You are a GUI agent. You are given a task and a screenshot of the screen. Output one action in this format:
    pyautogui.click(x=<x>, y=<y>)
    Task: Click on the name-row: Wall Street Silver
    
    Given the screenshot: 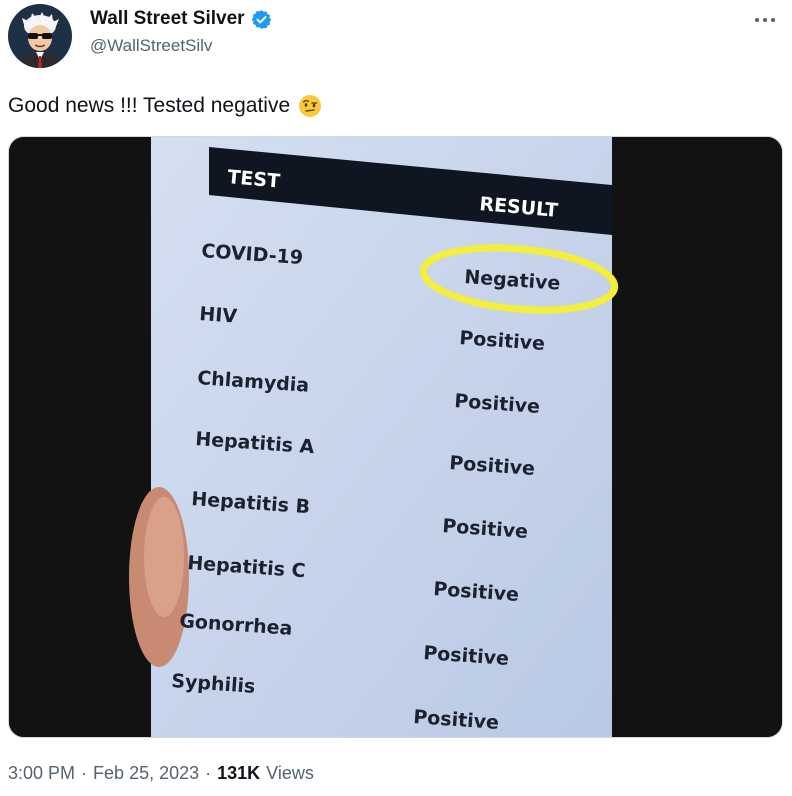 What is the action you would take?
    pyautogui.click(x=181, y=19)
    